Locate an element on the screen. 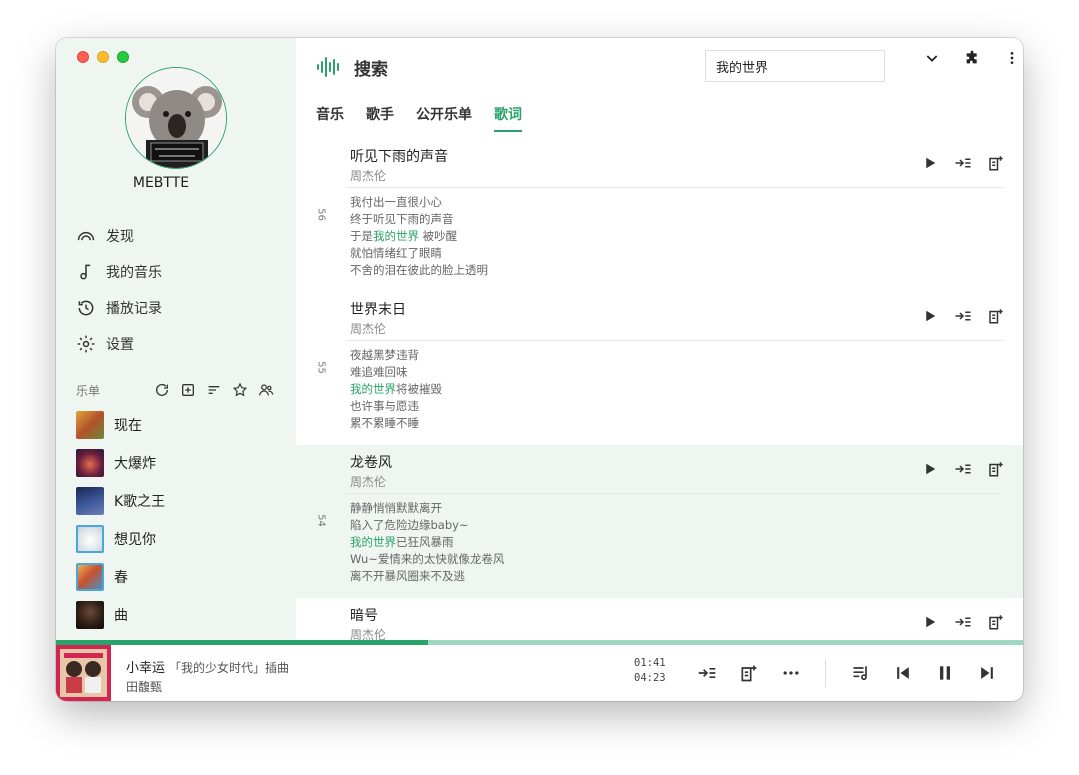  playlist-item: 春 is located at coordinates (120, 577).